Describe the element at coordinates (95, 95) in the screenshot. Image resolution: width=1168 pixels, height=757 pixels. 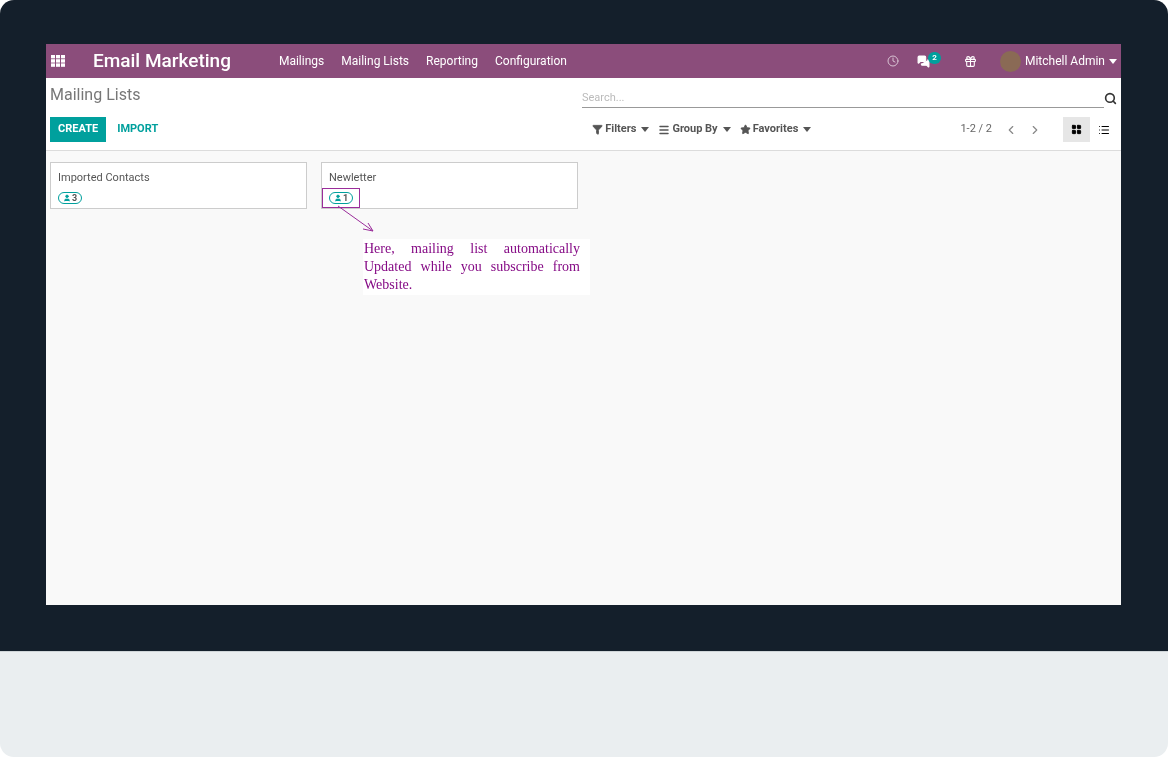
I see `breadcrumb: Mailing Lists` at that location.